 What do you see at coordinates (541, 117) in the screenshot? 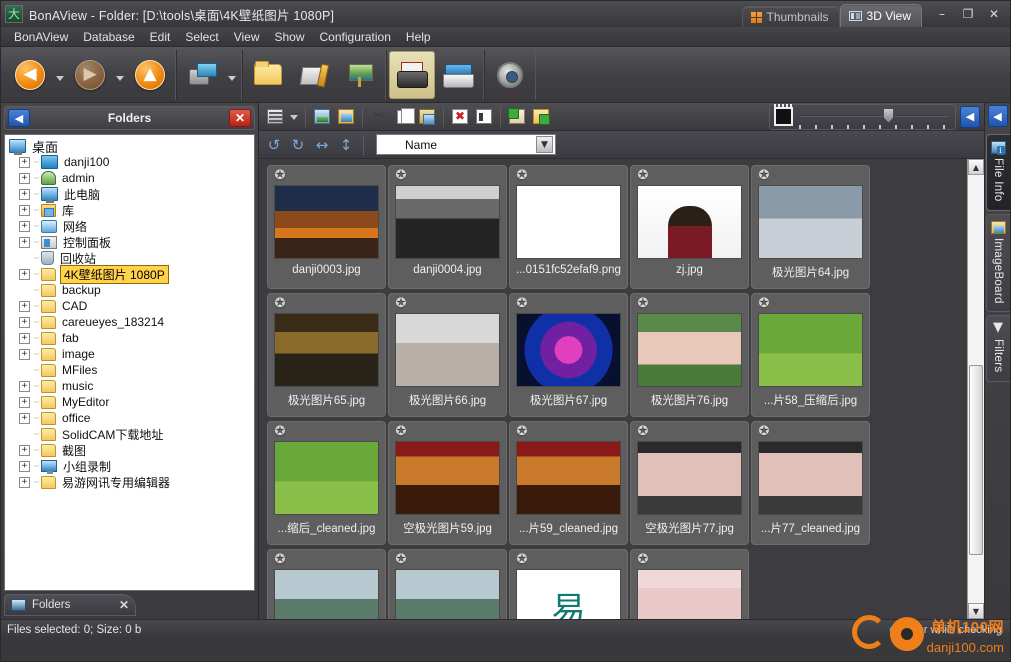
I see `add-folder-button` at bounding box center [541, 117].